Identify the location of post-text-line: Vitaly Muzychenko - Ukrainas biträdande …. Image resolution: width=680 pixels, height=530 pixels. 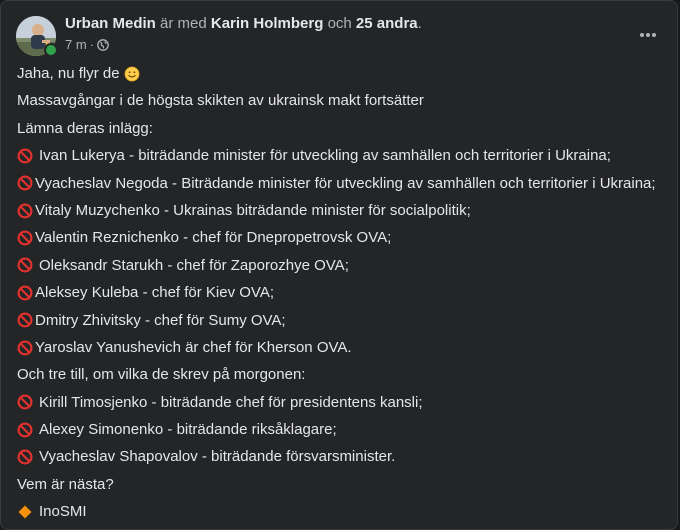
(342, 210).